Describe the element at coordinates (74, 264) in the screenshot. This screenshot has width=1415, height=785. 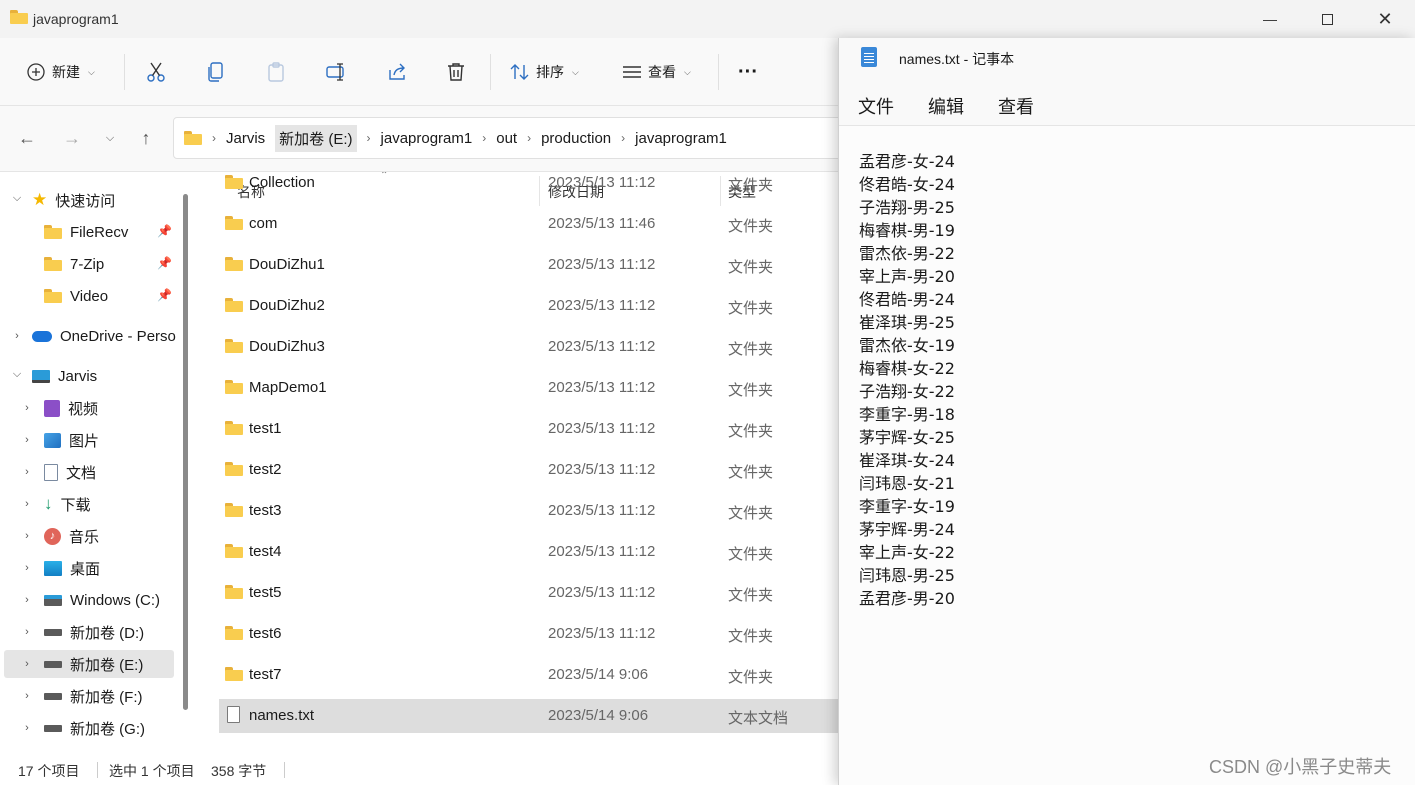
I see `sidebar-item-7zip: 7-Zip` at that location.